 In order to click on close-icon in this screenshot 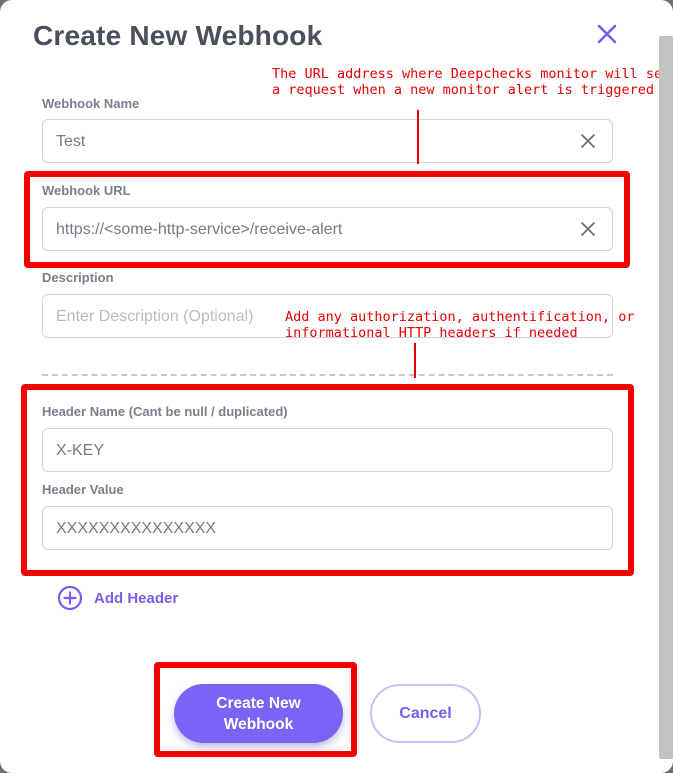, I will do `click(607, 34)`.